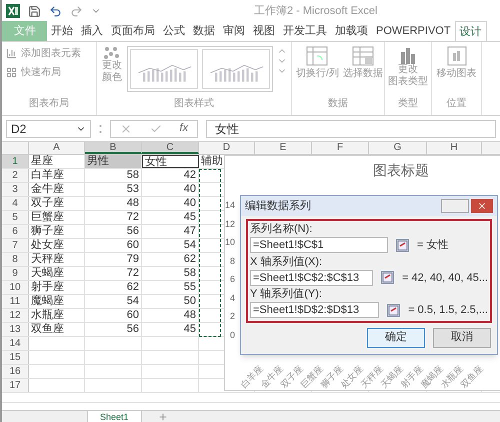 The width and height of the screenshot is (500, 422). I want to click on row-header: 12, so click(15, 315).